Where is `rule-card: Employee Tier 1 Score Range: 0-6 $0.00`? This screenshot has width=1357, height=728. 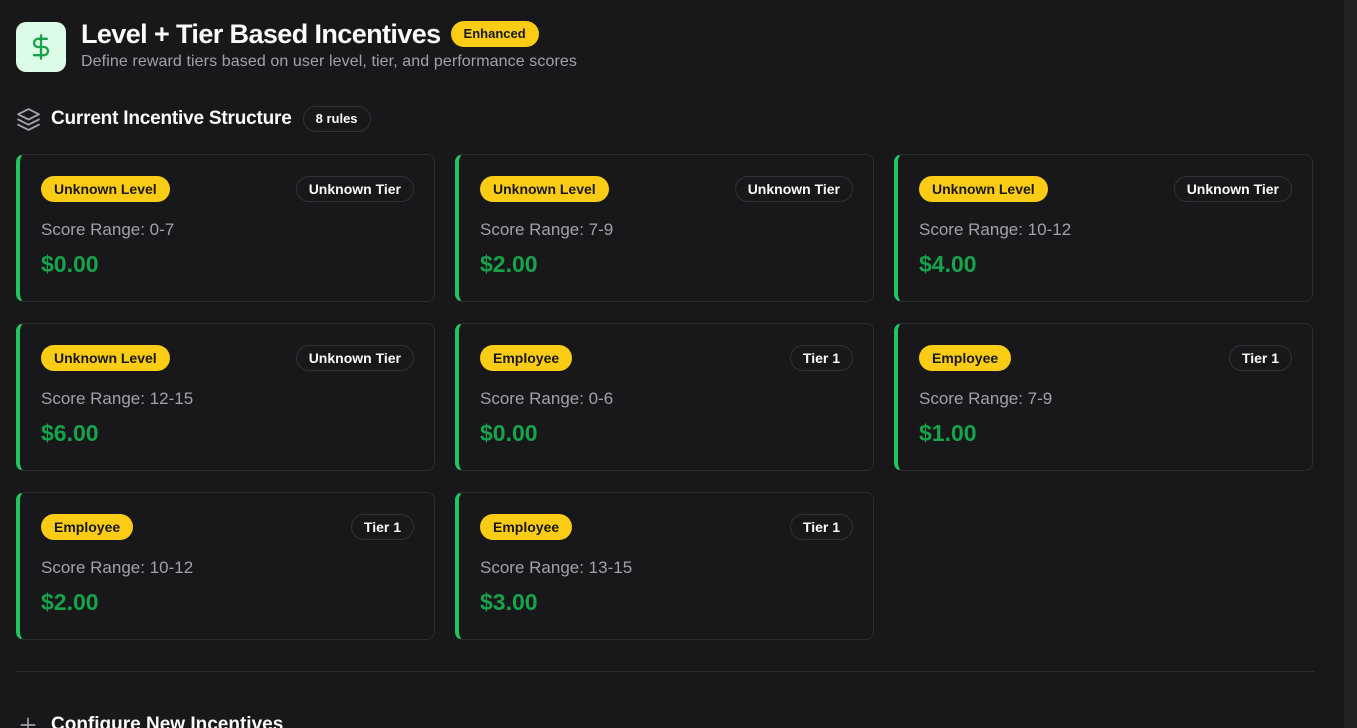
rule-card: Employee Tier 1 Score Range: 0-6 $0.00 is located at coordinates (664, 397).